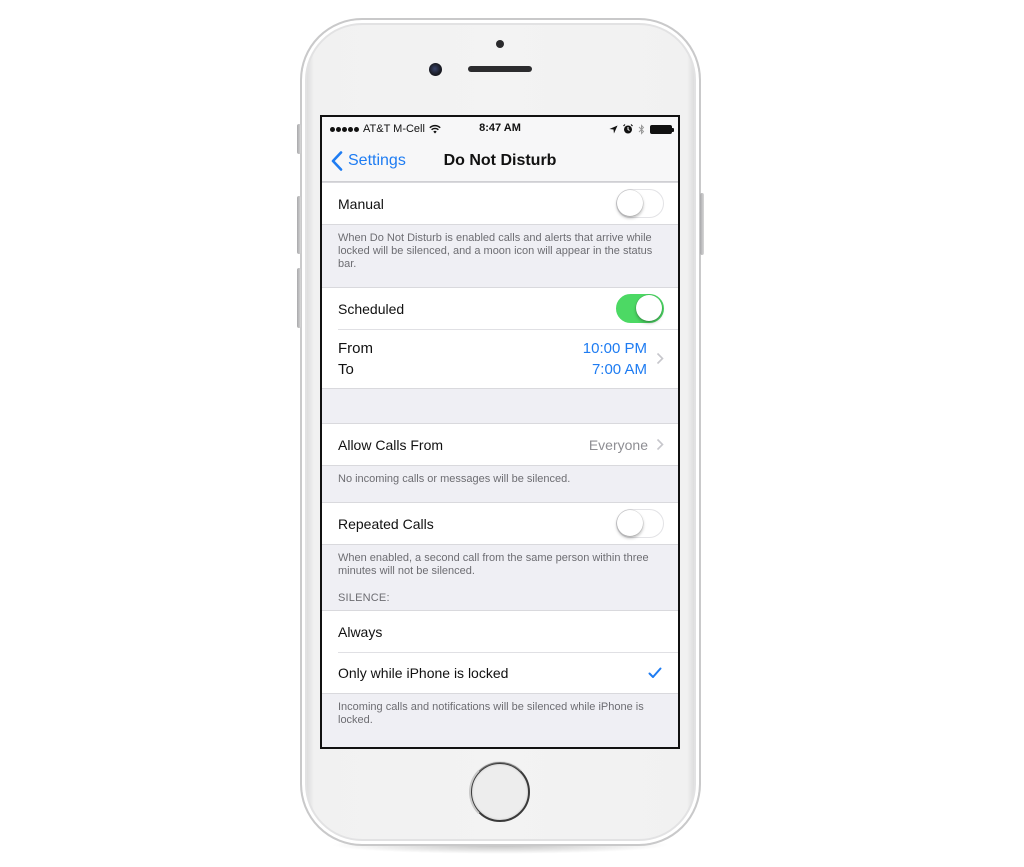 Image resolution: width=1024 pixels, height=867 pixels. I want to click on silence-option-label: Only while iPhone is locked, so click(423, 672).